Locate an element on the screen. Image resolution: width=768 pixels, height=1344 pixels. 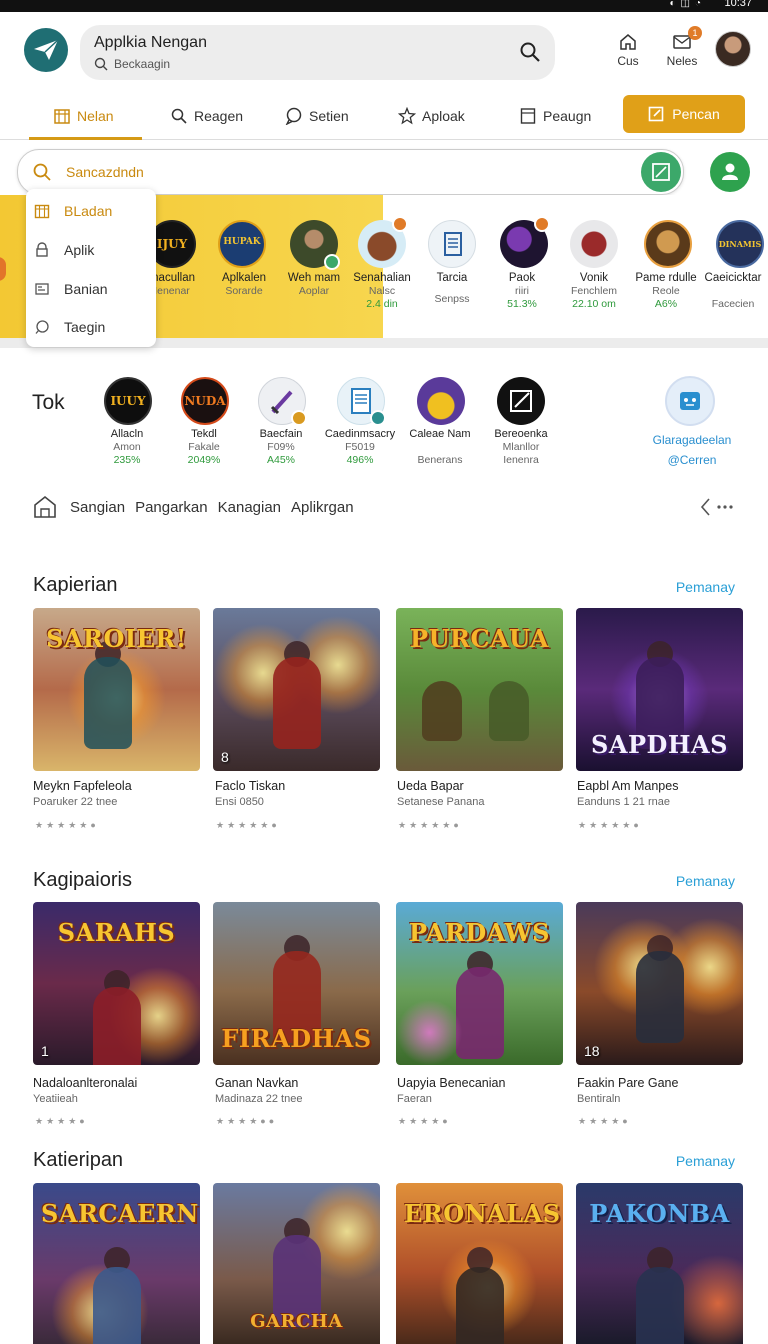
home-button: Cus is located at coordinates (628, 50).